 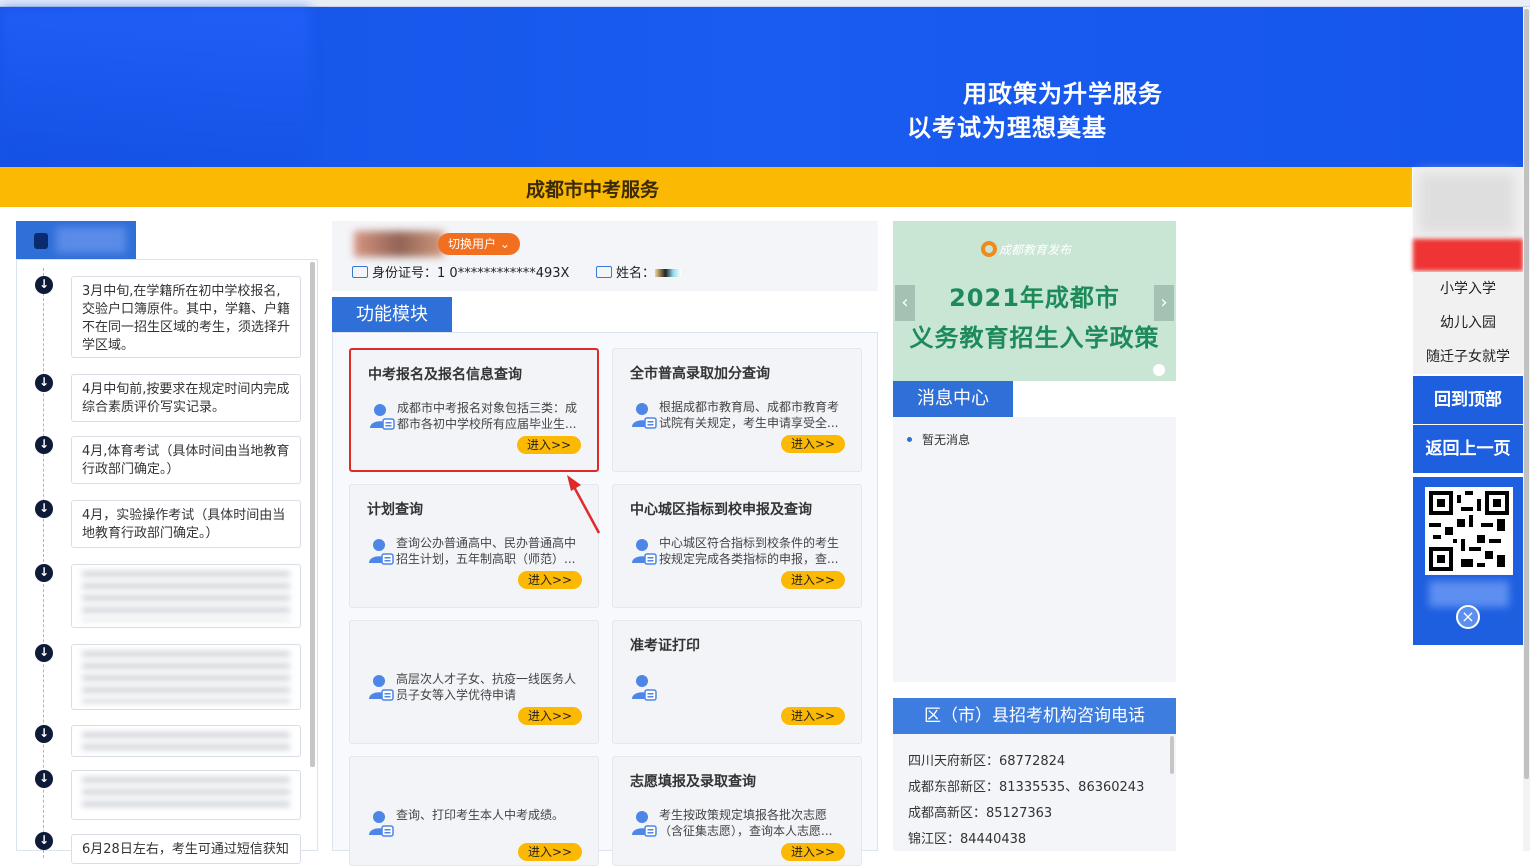 I want to click on phone-scrollbar, so click(x=1172, y=755).